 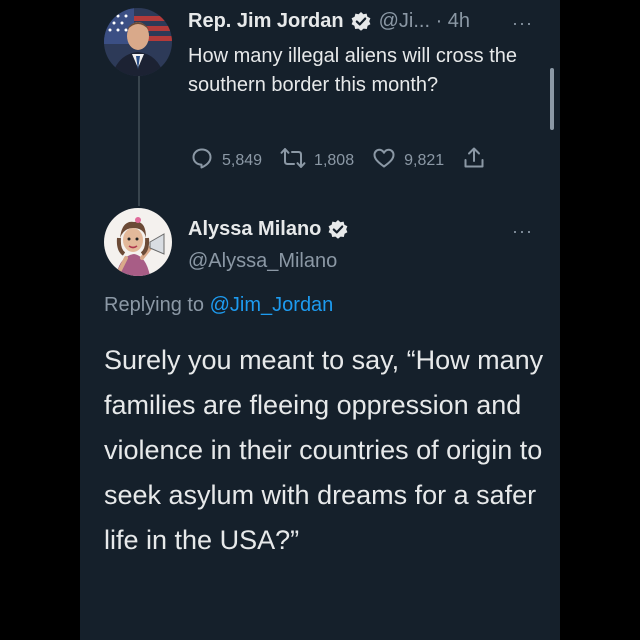 I want to click on like-count: 9,821, so click(x=424, y=160).